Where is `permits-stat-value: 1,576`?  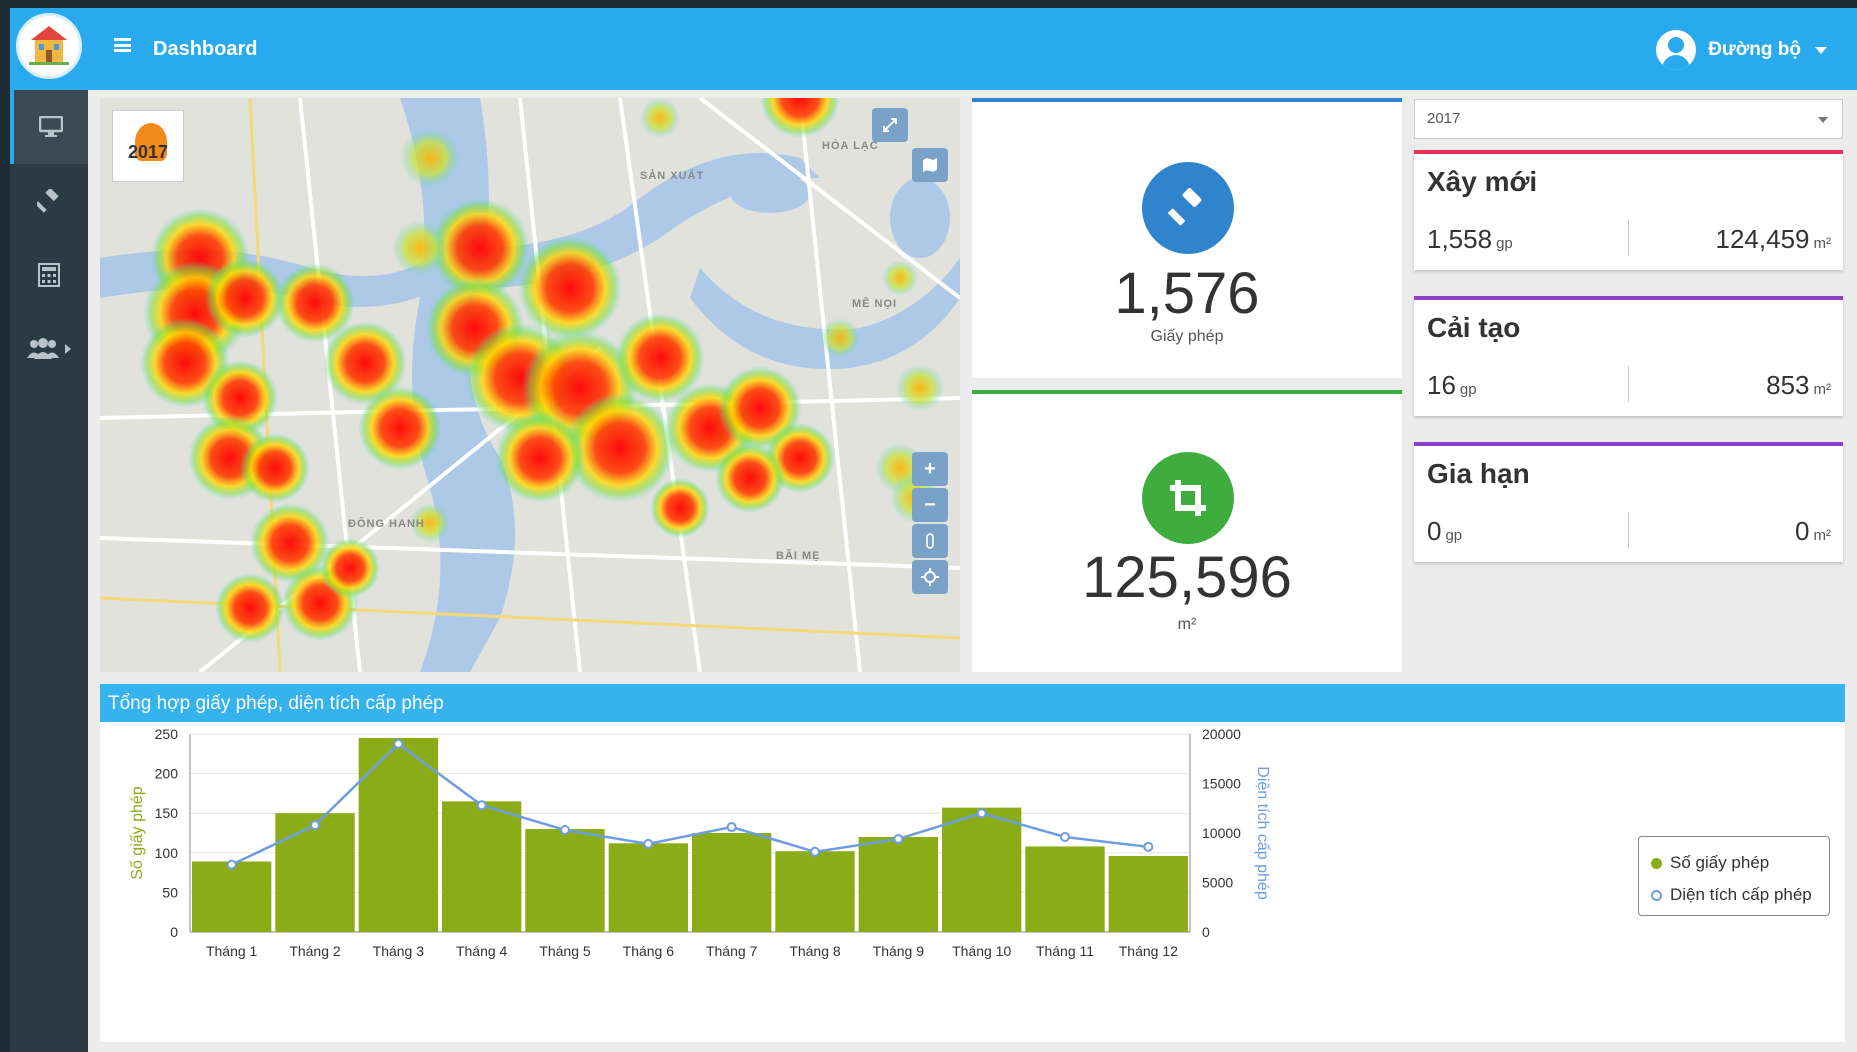
permits-stat-value: 1,576 is located at coordinates (1187, 293).